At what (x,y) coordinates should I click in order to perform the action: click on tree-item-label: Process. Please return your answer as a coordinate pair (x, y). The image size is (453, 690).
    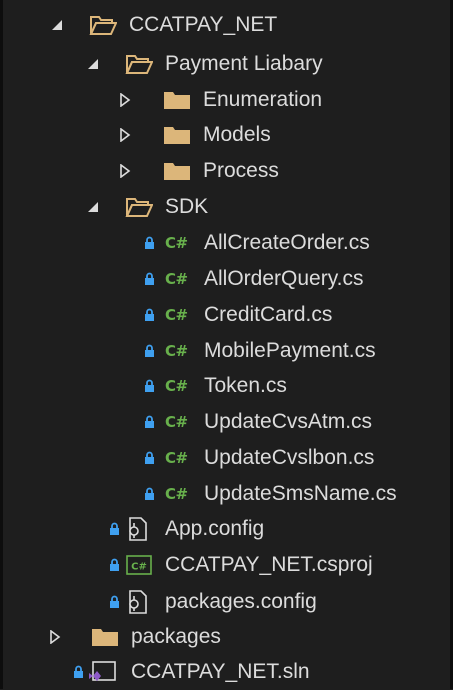
    Looking at the image, I should click on (241, 170).